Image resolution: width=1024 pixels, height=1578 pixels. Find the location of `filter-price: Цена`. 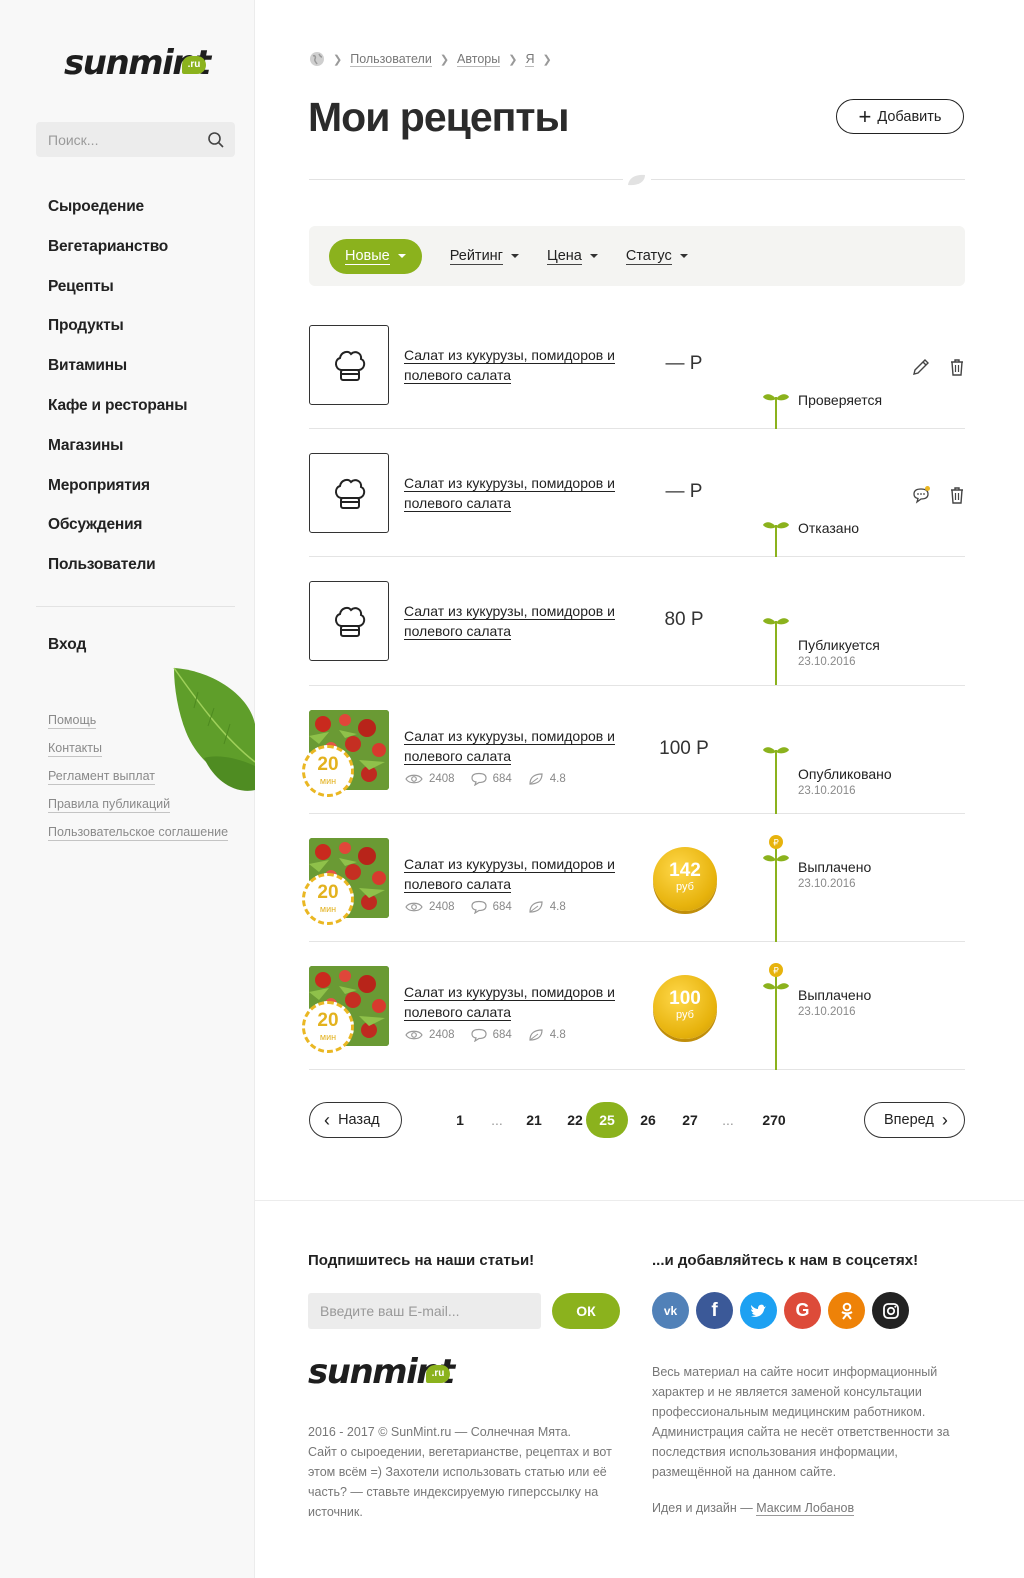

filter-price: Цена is located at coordinates (572, 256).